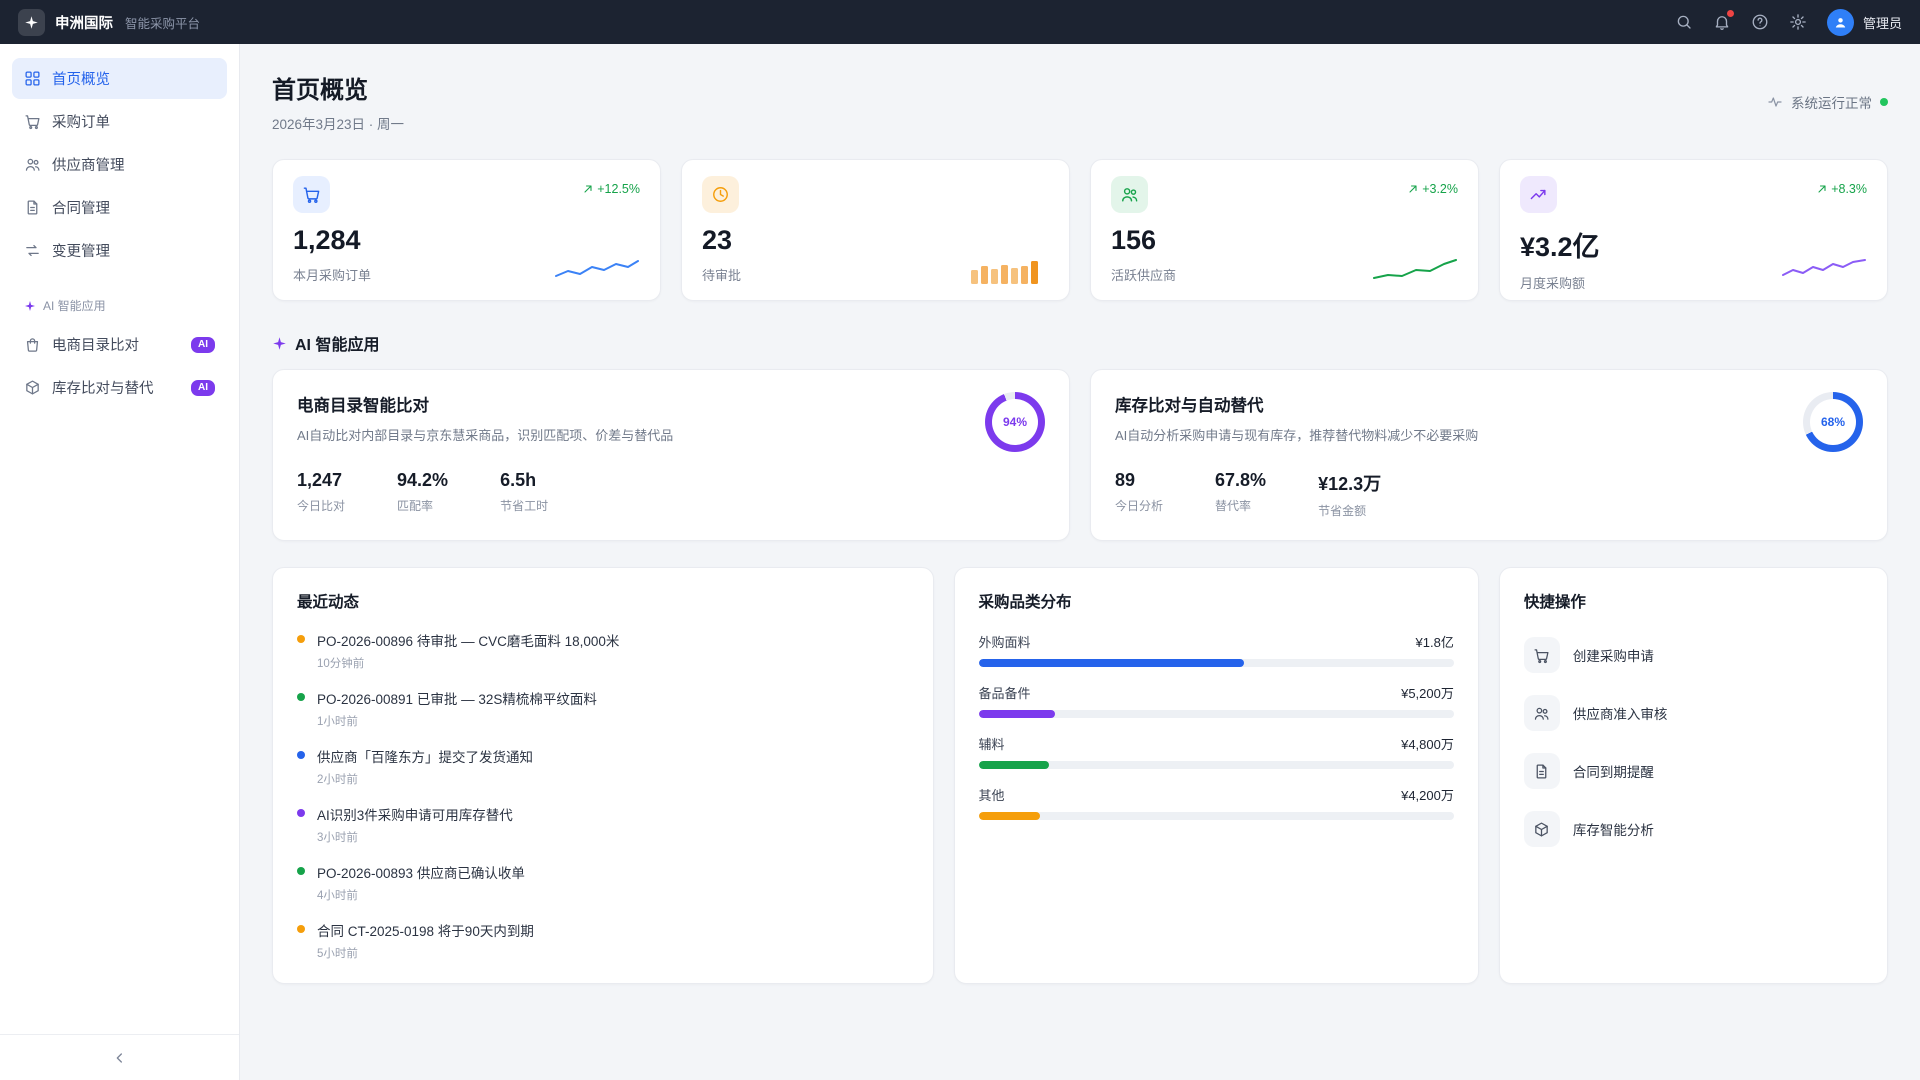 The height and width of the screenshot is (1080, 1920). What do you see at coordinates (1139, 491) in the screenshot?
I see `ai-stat: 89 今日分析` at bounding box center [1139, 491].